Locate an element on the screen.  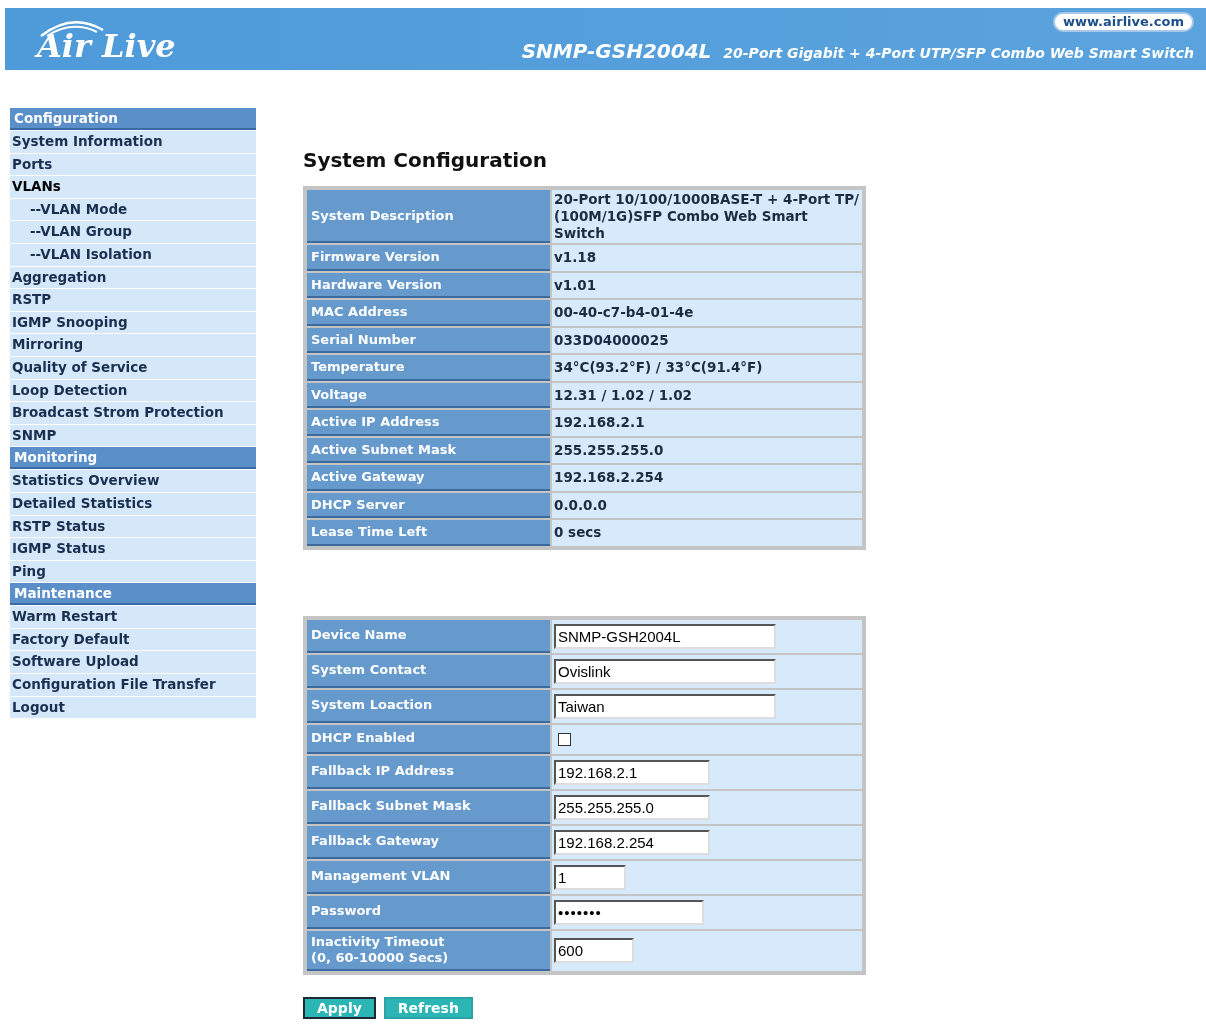
row-label: System Contact is located at coordinates (428, 671).